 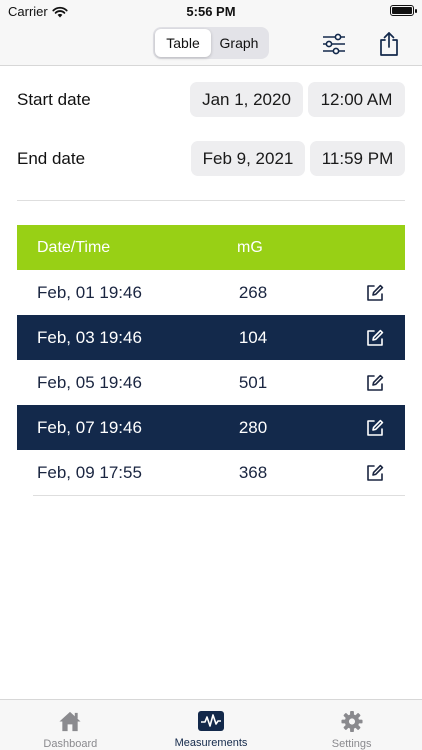 I want to click on table-row: Feb, 07 19:46 280, so click(x=211, y=427).